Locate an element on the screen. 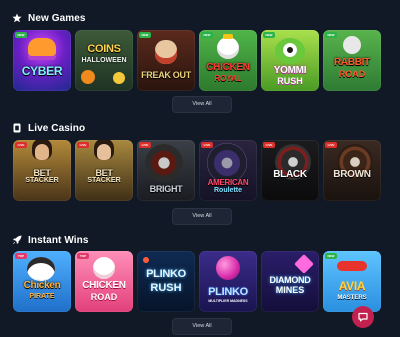  cards-icon is located at coordinates (17, 128).